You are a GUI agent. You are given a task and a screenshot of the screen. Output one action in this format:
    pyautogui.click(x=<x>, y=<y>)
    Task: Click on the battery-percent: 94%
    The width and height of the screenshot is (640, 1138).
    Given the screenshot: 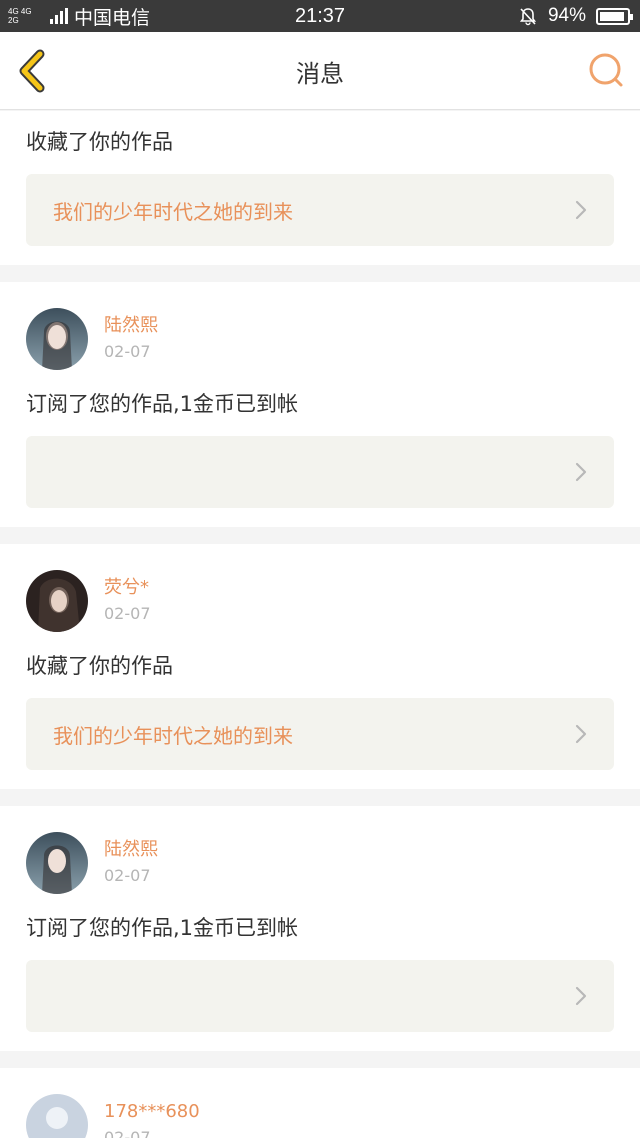 What is the action you would take?
    pyautogui.click(x=566, y=15)
    